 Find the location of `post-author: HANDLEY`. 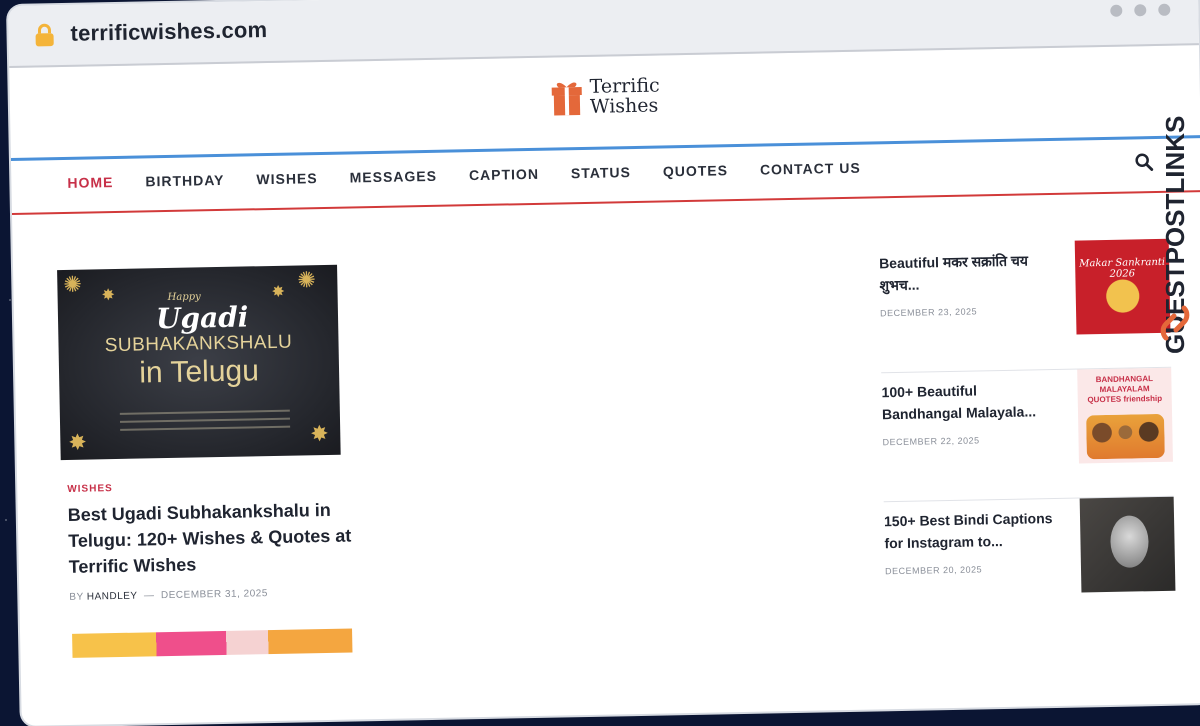

post-author: HANDLEY is located at coordinates (112, 597).